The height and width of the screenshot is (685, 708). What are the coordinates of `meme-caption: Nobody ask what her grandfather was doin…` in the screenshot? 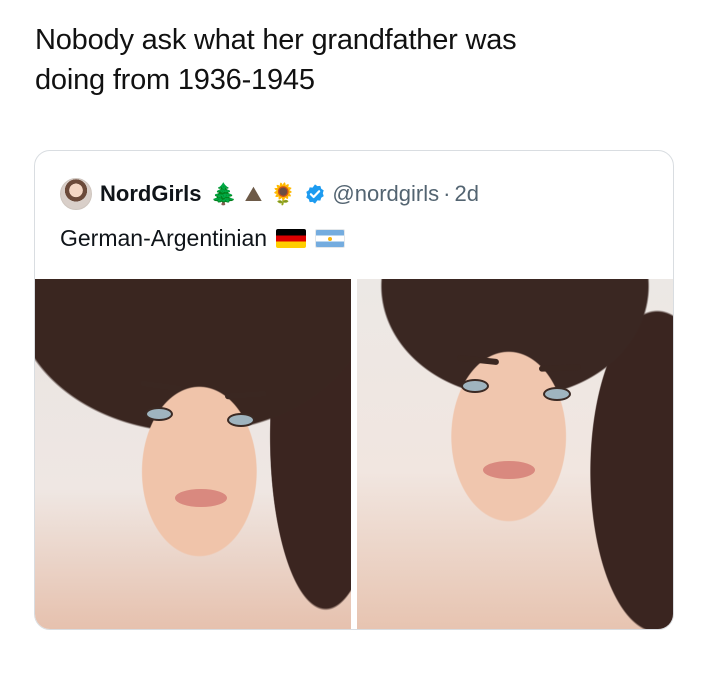 It's located at (355, 60).